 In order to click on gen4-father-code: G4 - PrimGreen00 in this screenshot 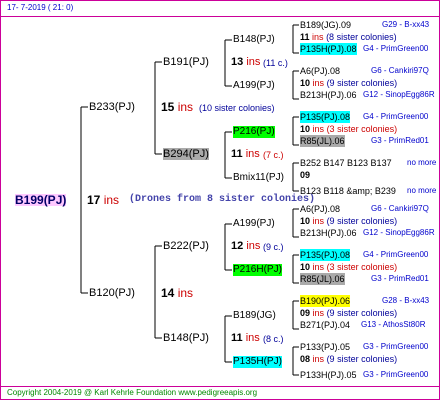, I will do `click(396, 48)`.